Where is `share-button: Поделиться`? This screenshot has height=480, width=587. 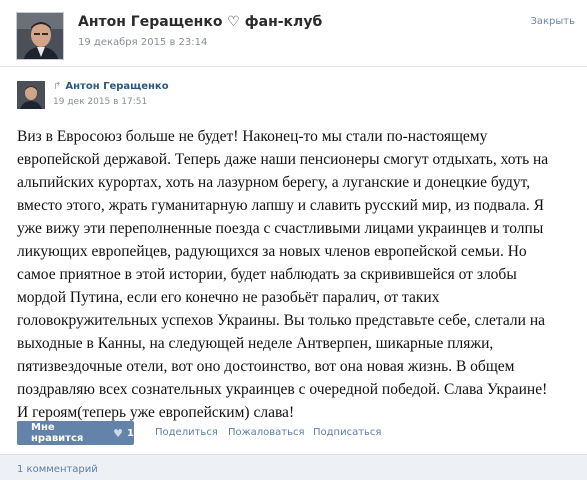
share-button: Поделиться is located at coordinates (186, 432).